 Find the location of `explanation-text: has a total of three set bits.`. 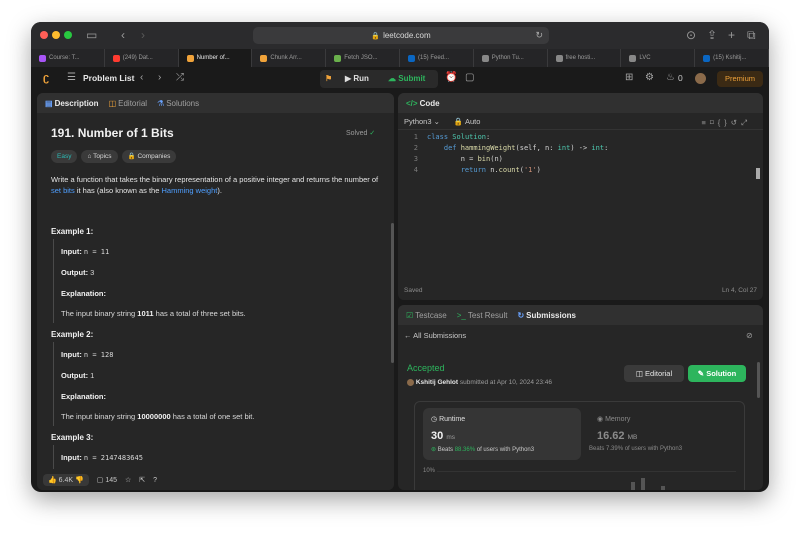

explanation-text: has a total of three set bits. is located at coordinates (199, 313).